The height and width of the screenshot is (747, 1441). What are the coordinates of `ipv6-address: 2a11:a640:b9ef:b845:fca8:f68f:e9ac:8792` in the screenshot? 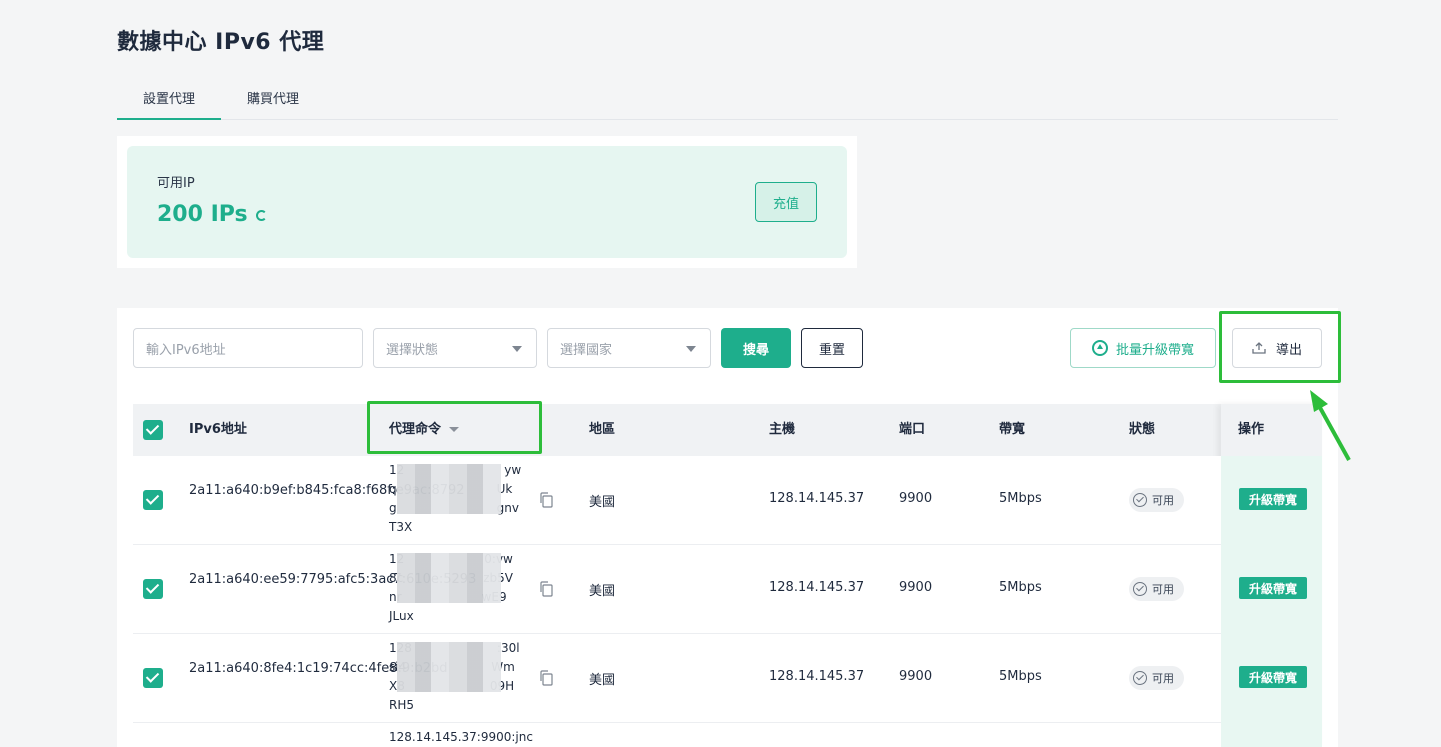 It's located at (327, 490).